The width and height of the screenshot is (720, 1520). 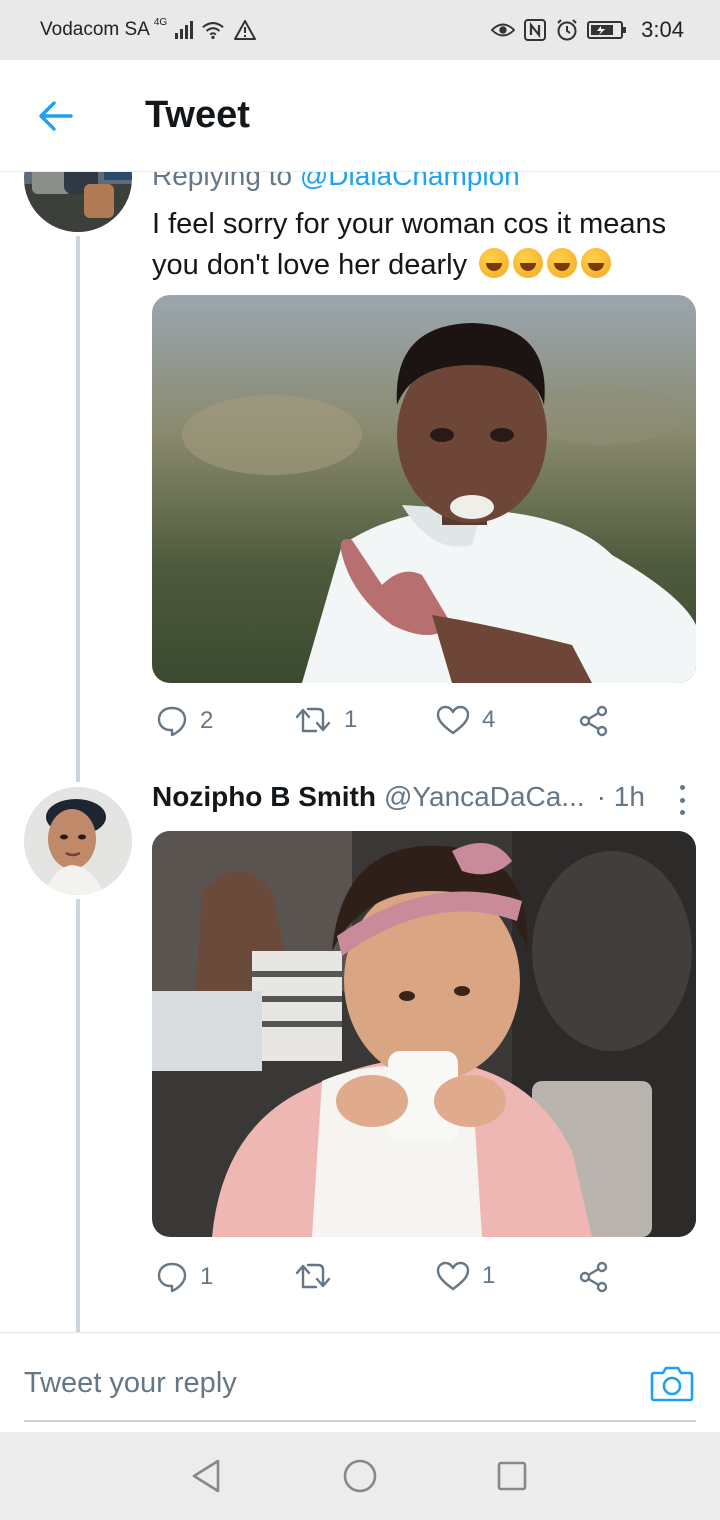 I want to click on retweet-button: 1, so click(x=325, y=720).